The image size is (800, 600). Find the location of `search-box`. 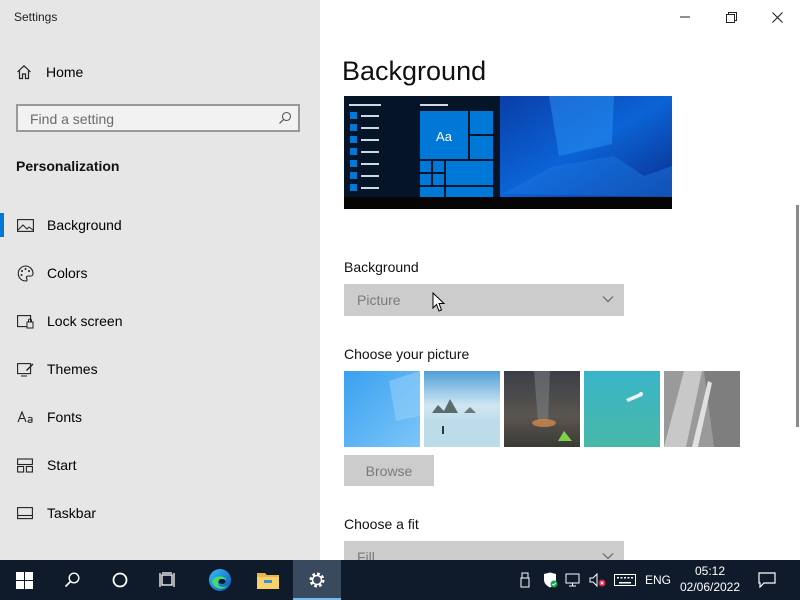

search-box is located at coordinates (158, 118).